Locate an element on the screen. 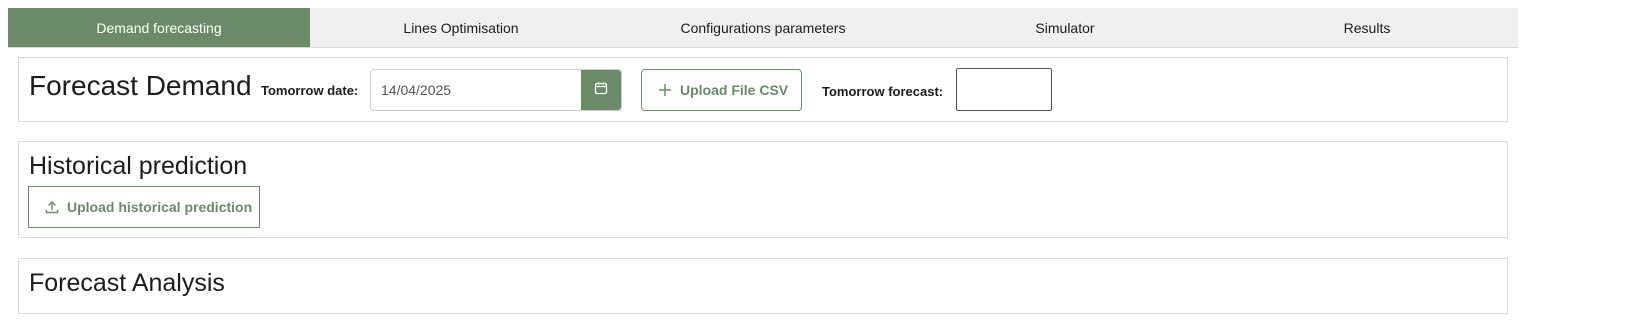 The image size is (1639, 332). tab-configurations-parameters: Configurations parameters is located at coordinates (763, 27).